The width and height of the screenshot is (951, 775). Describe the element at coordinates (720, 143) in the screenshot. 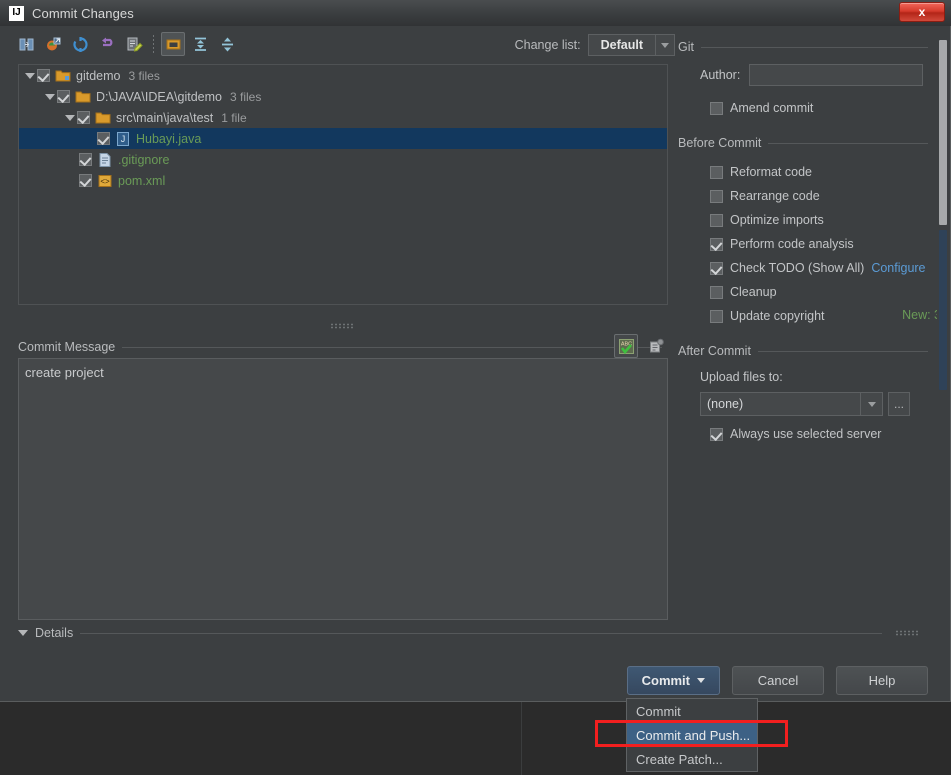

I see `before-commit-group-title: Before Commit` at that location.